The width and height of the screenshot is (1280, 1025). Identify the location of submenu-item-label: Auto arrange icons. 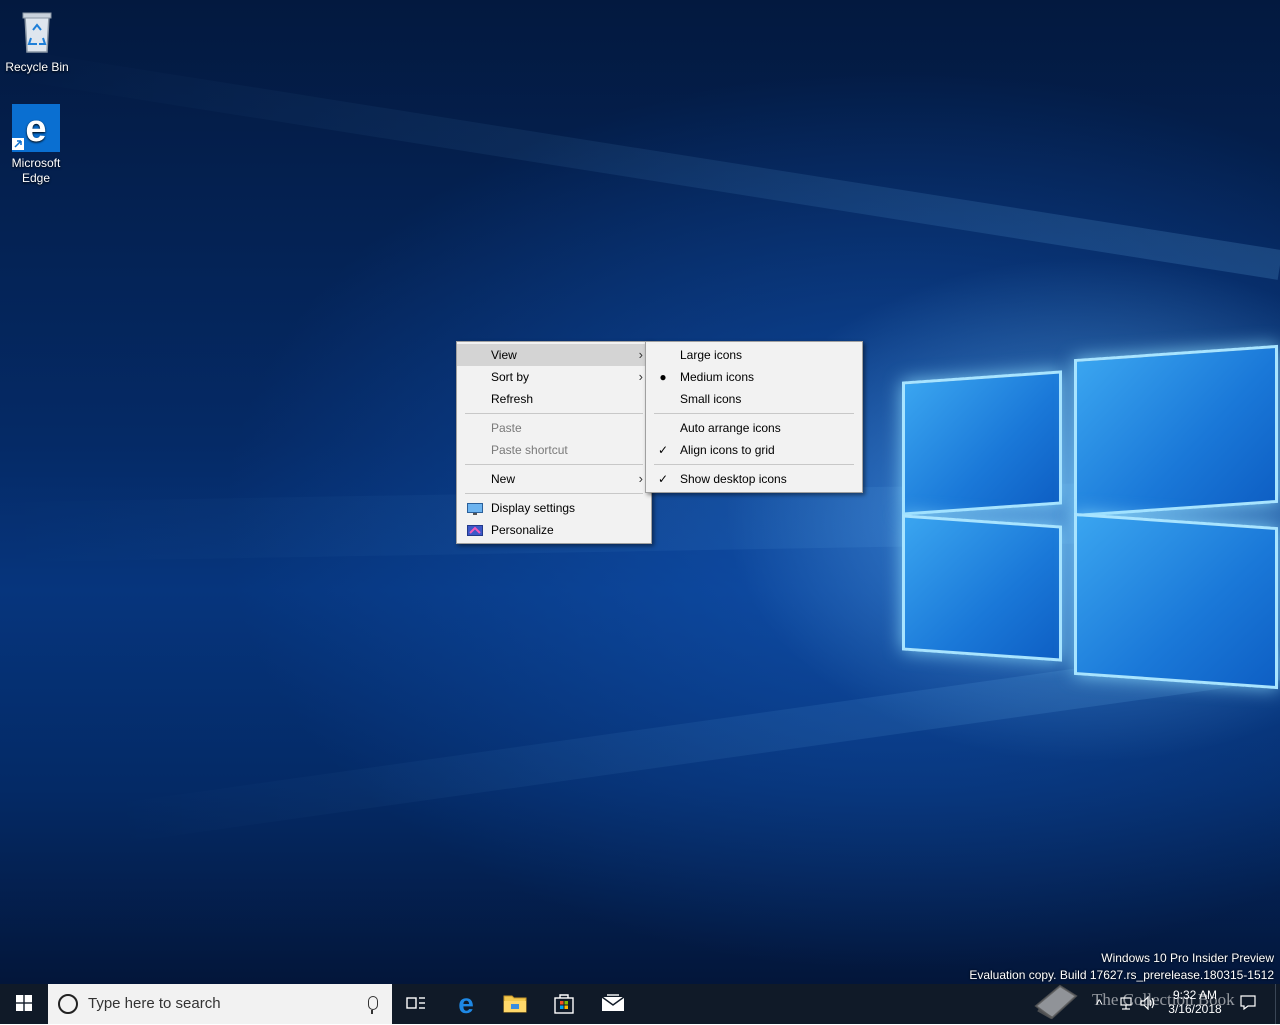
(730, 428).